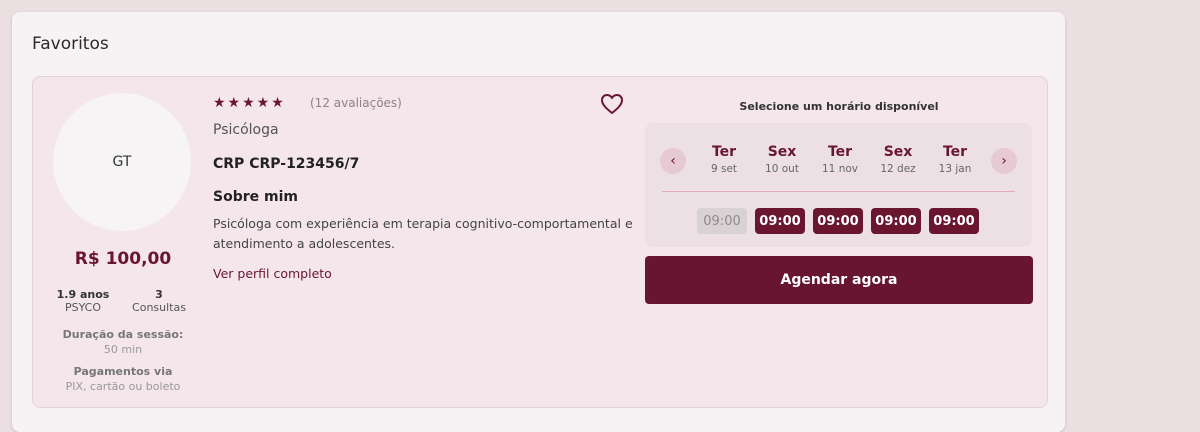 Image resolution: width=1200 pixels, height=432 pixels. I want to click on prev-dates-button: ‹, so click(673, 161).